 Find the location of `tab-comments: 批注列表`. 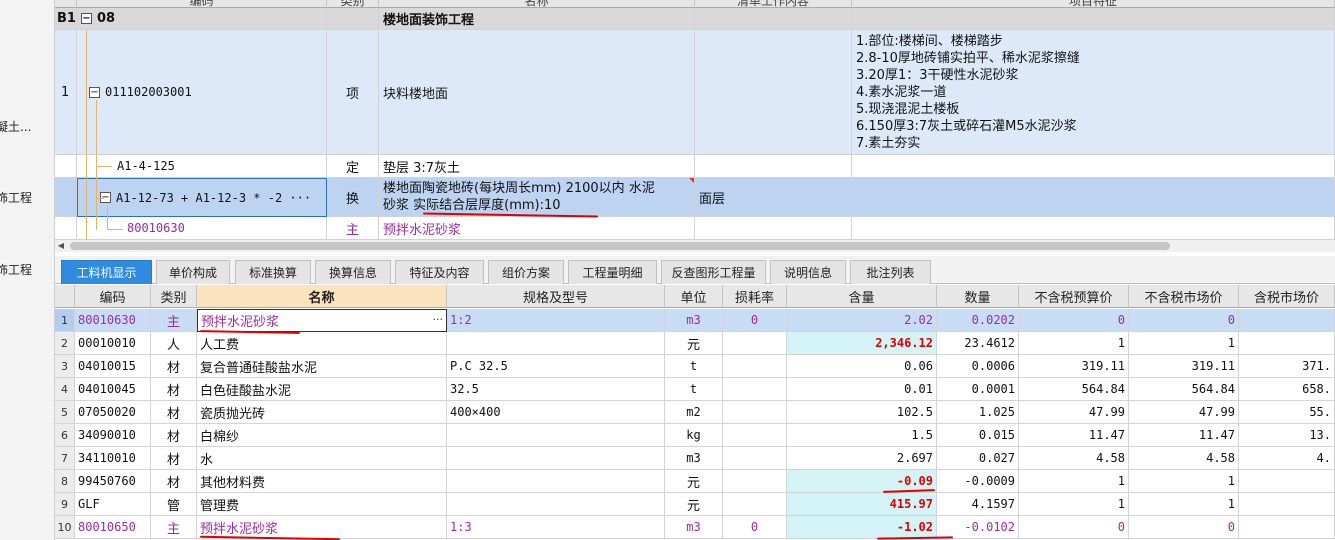

tab-comments: 批注列表 is located at coordinates (890, 272).